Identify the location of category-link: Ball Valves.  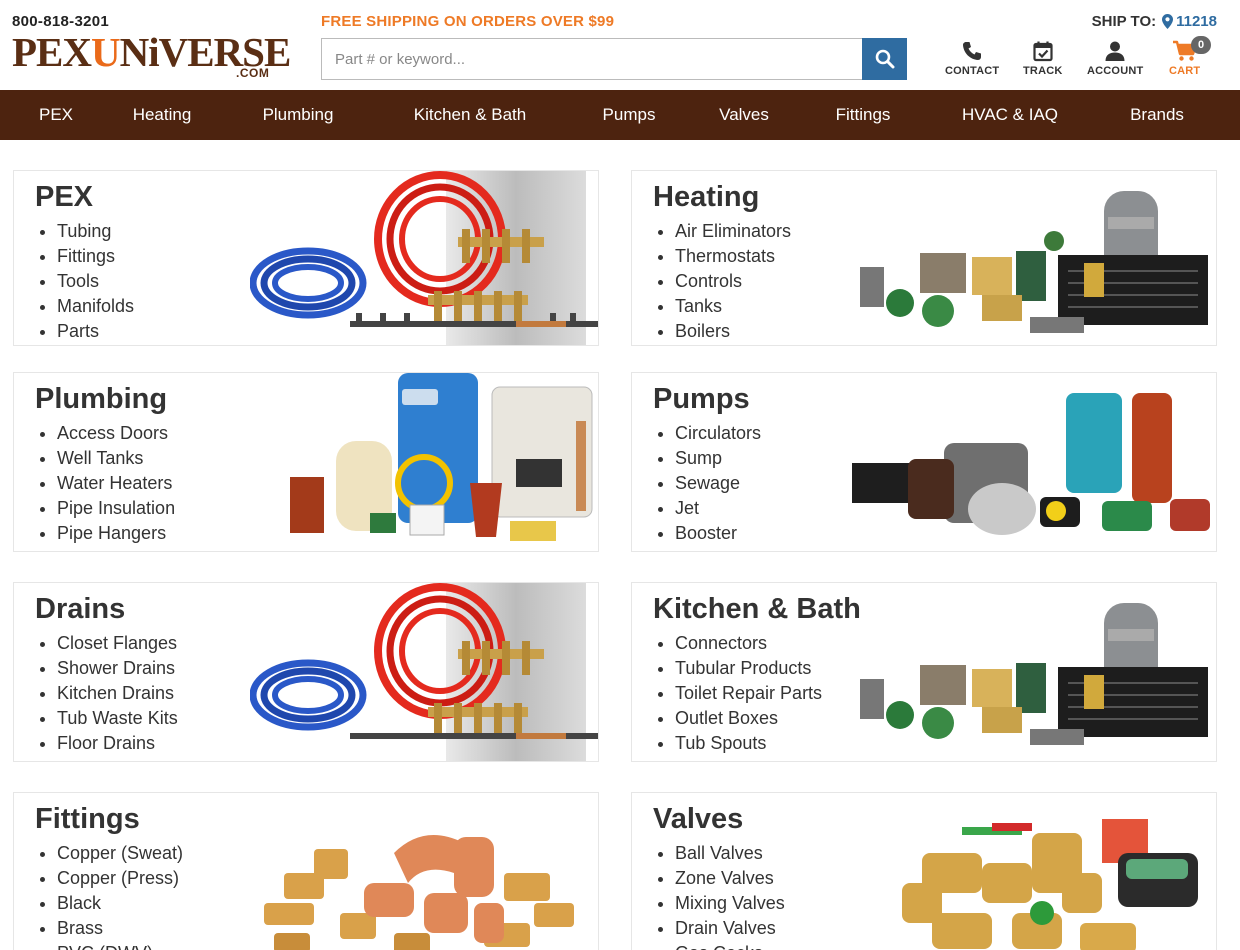
(730, 853).